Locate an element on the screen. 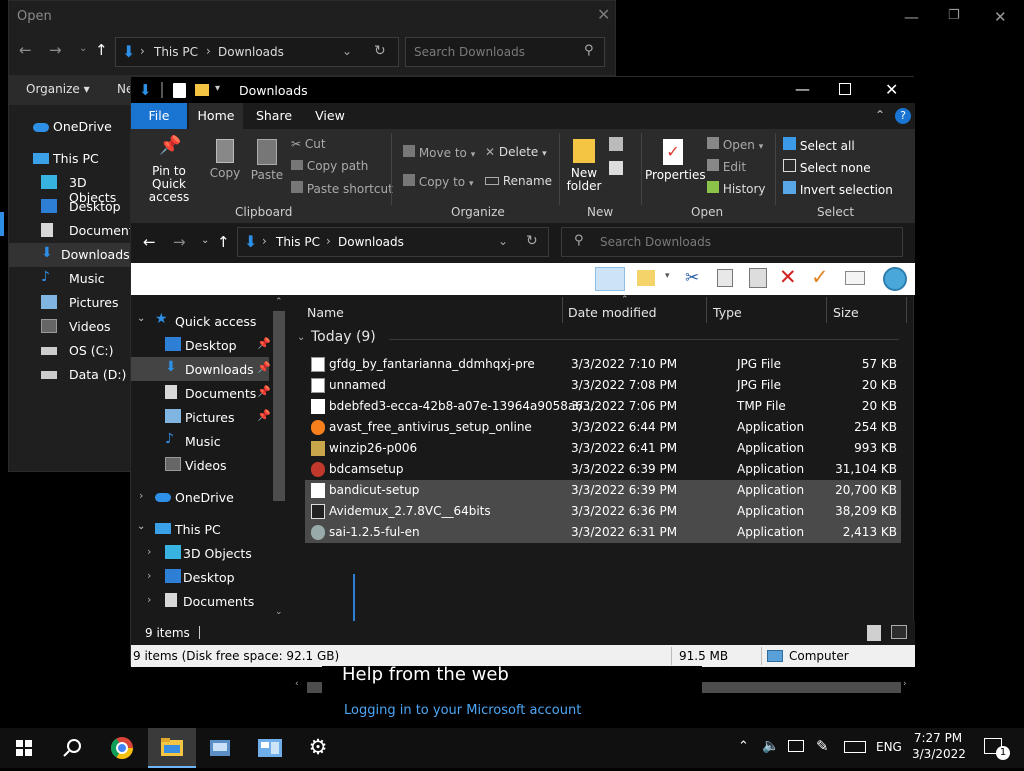  pin-quick-access-button: 📌 Pin to Quick access is located at coordinates (169, 170).